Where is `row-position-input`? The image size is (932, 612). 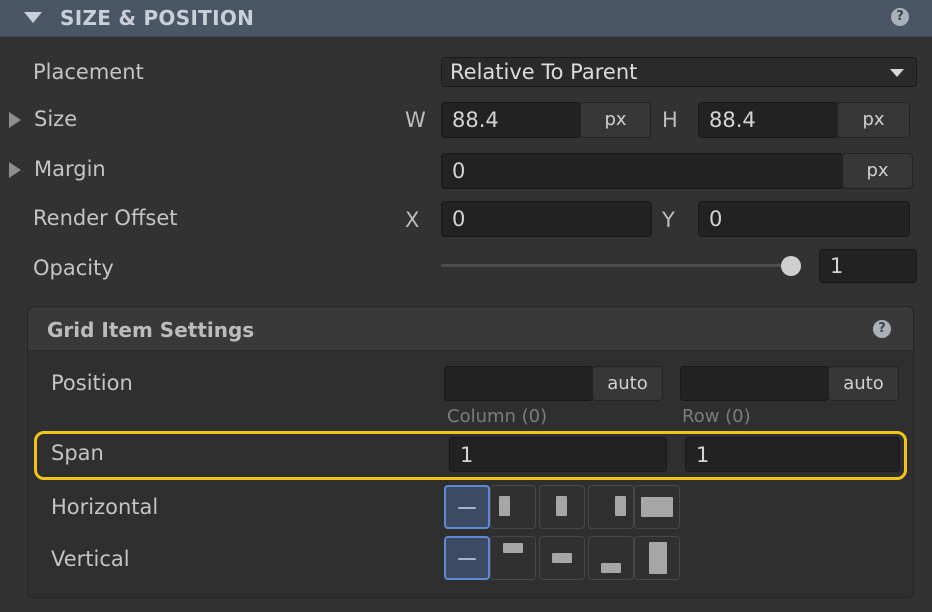
row-position-input is located at coordinates (754, 383).